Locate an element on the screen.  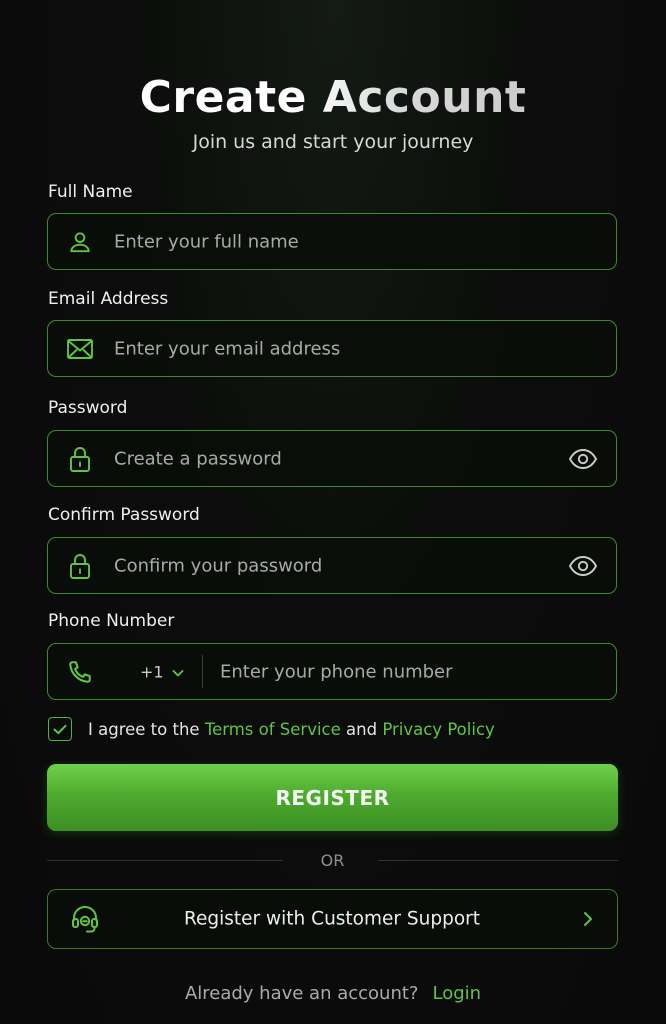
country-code-value: +1 is located at coordinates (152, 671).